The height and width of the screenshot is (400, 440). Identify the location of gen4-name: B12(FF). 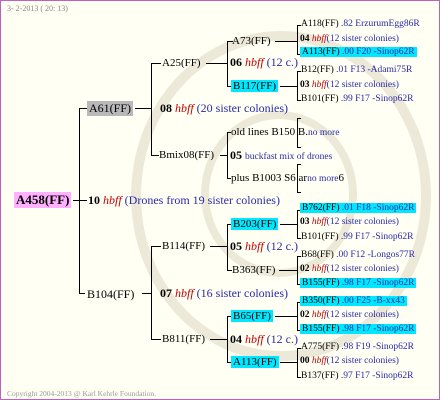
(317, 70).